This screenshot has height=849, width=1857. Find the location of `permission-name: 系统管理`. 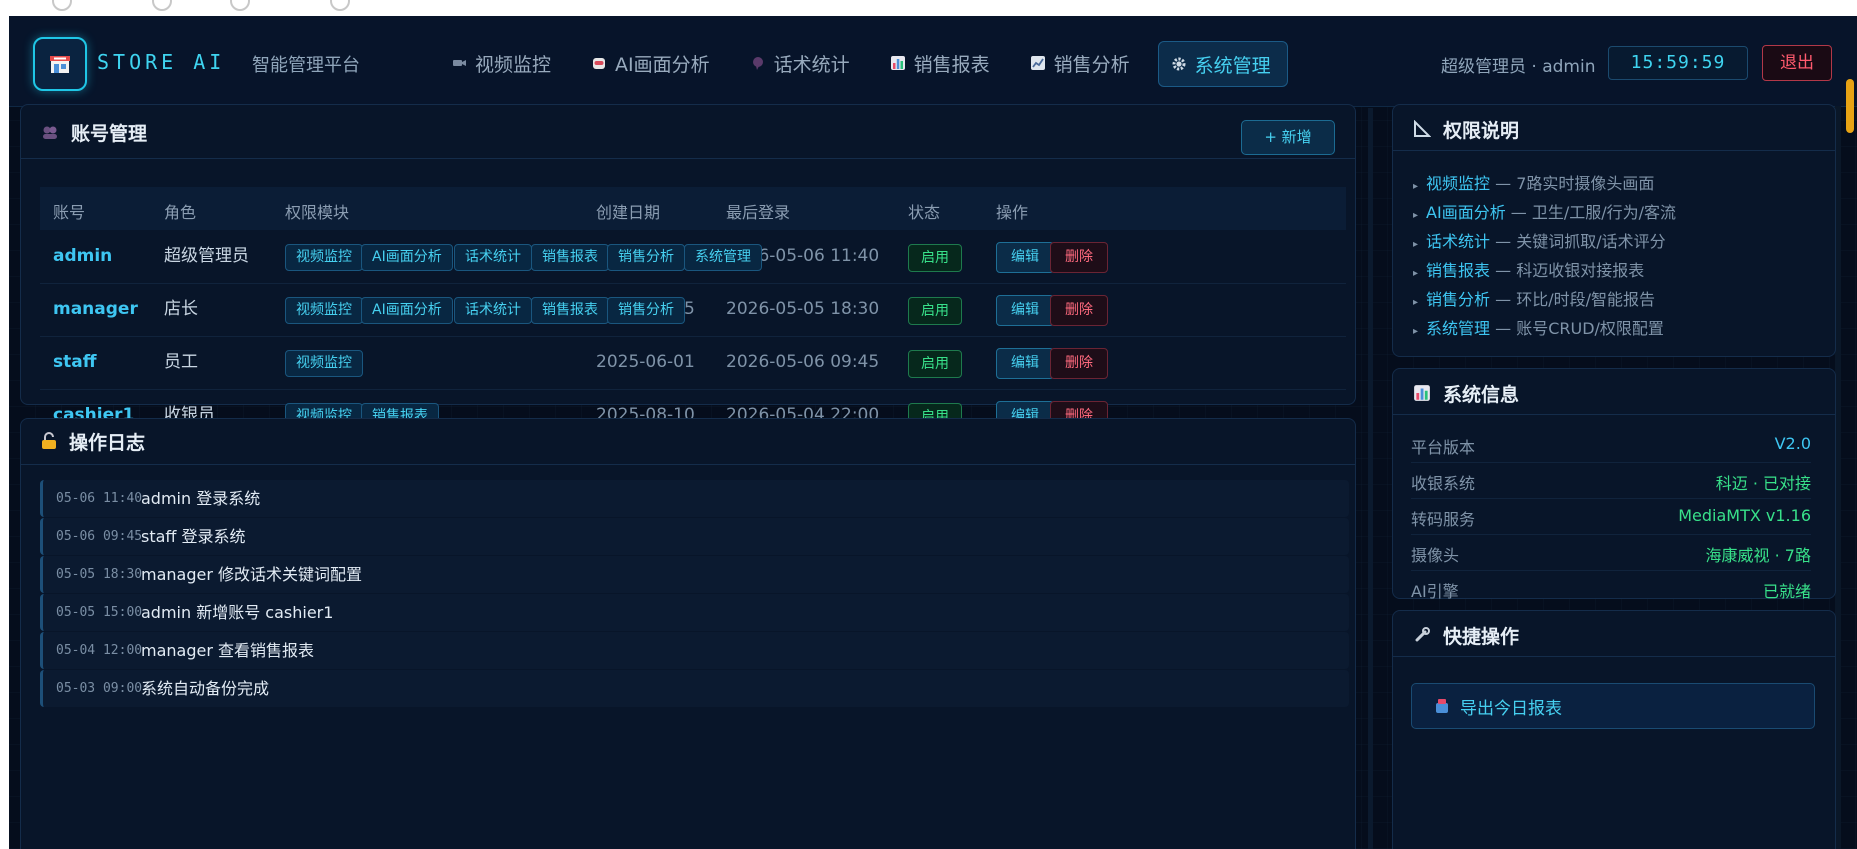

permission-name: 系统管理 is located at coordinates (1458, 328).